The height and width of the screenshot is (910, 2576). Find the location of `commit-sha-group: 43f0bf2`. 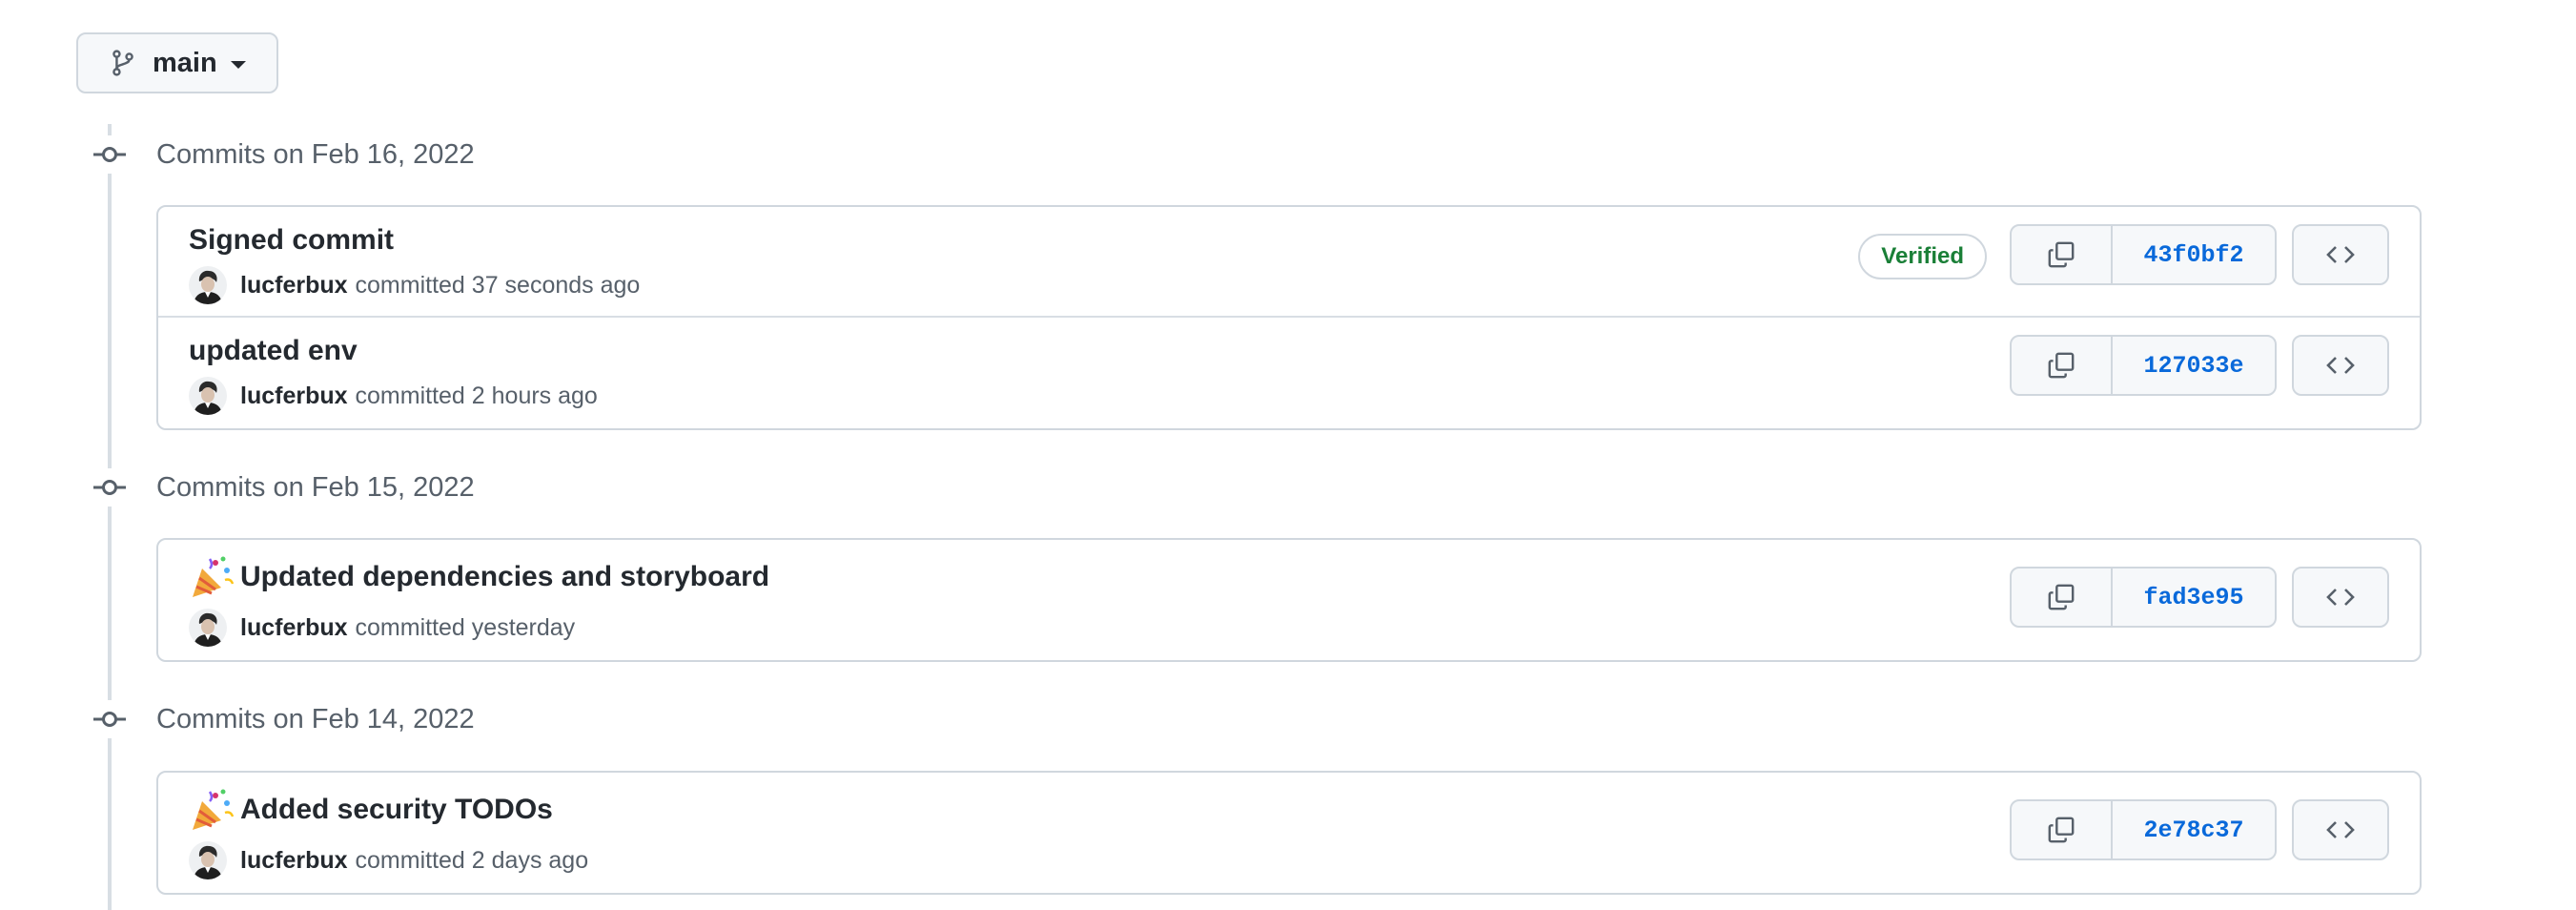

commit-sha-group: 43f0bf2 is located at coordinates (2143, 254).